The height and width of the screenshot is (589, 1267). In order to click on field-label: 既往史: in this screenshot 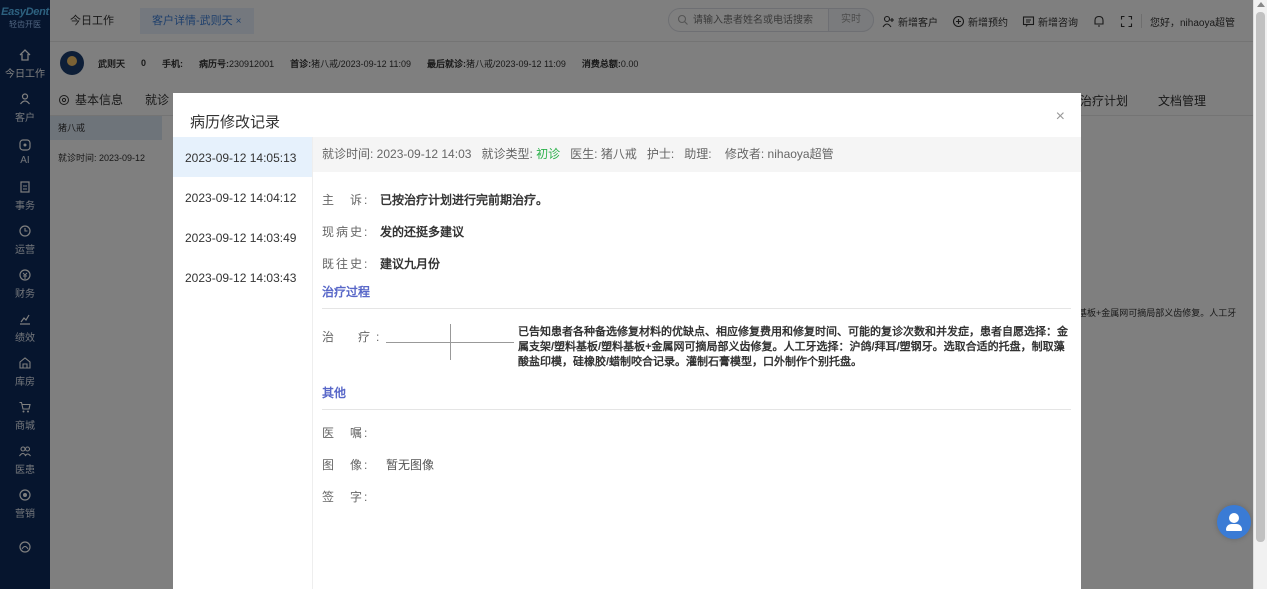, I will do `click(346, 264)`.